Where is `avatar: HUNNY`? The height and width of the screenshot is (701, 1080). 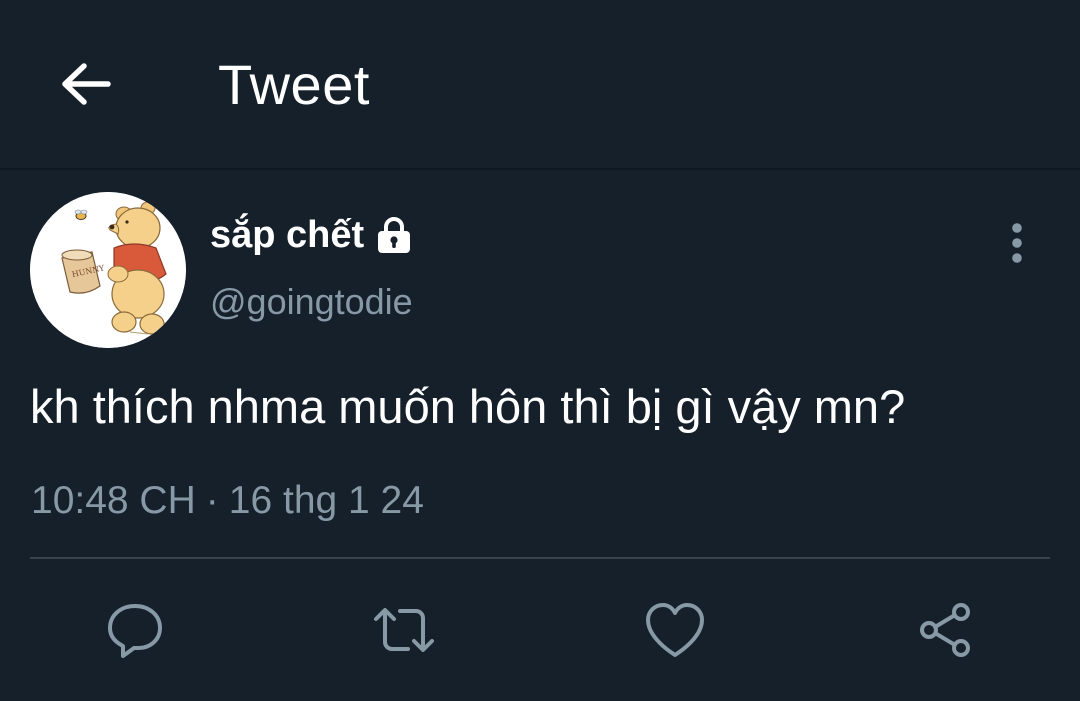
avatar: HUNNY is located at coordinates (108, 270).